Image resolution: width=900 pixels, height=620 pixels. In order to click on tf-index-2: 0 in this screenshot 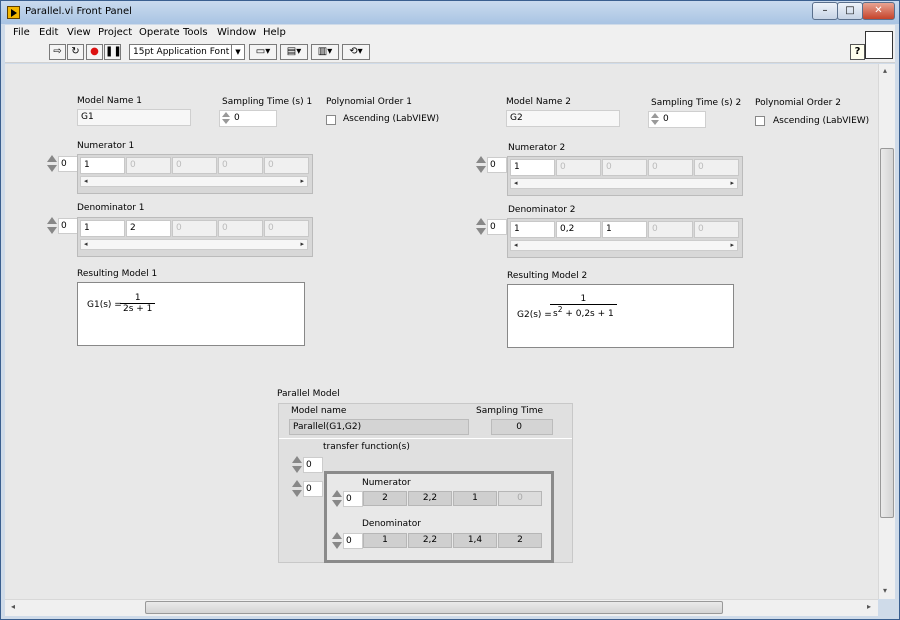, I will do `click(307, 489)`.